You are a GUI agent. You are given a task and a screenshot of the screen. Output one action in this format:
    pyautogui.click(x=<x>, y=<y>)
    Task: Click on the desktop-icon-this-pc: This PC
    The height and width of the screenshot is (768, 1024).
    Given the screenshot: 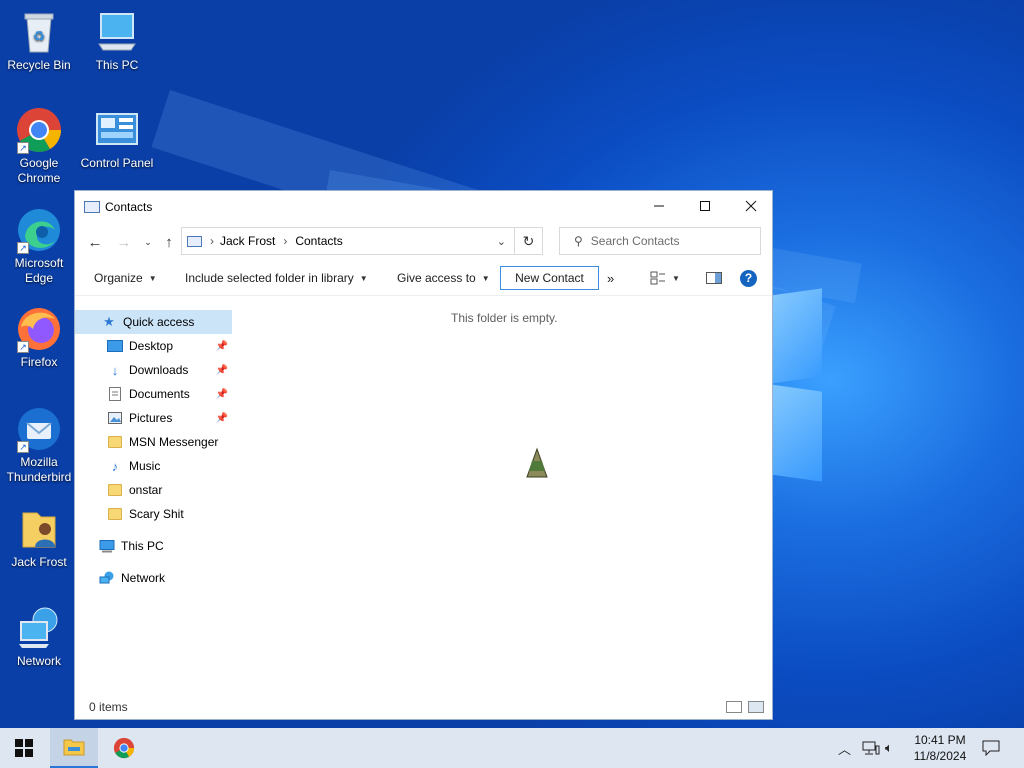 What is the action you would take?
    pyautogui.click(x=117, y=40)
    